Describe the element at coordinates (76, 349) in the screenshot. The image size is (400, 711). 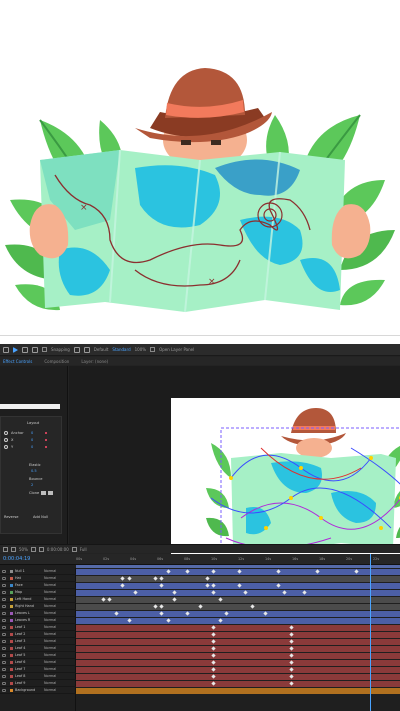
I see `pen-tool-icon` at that location.